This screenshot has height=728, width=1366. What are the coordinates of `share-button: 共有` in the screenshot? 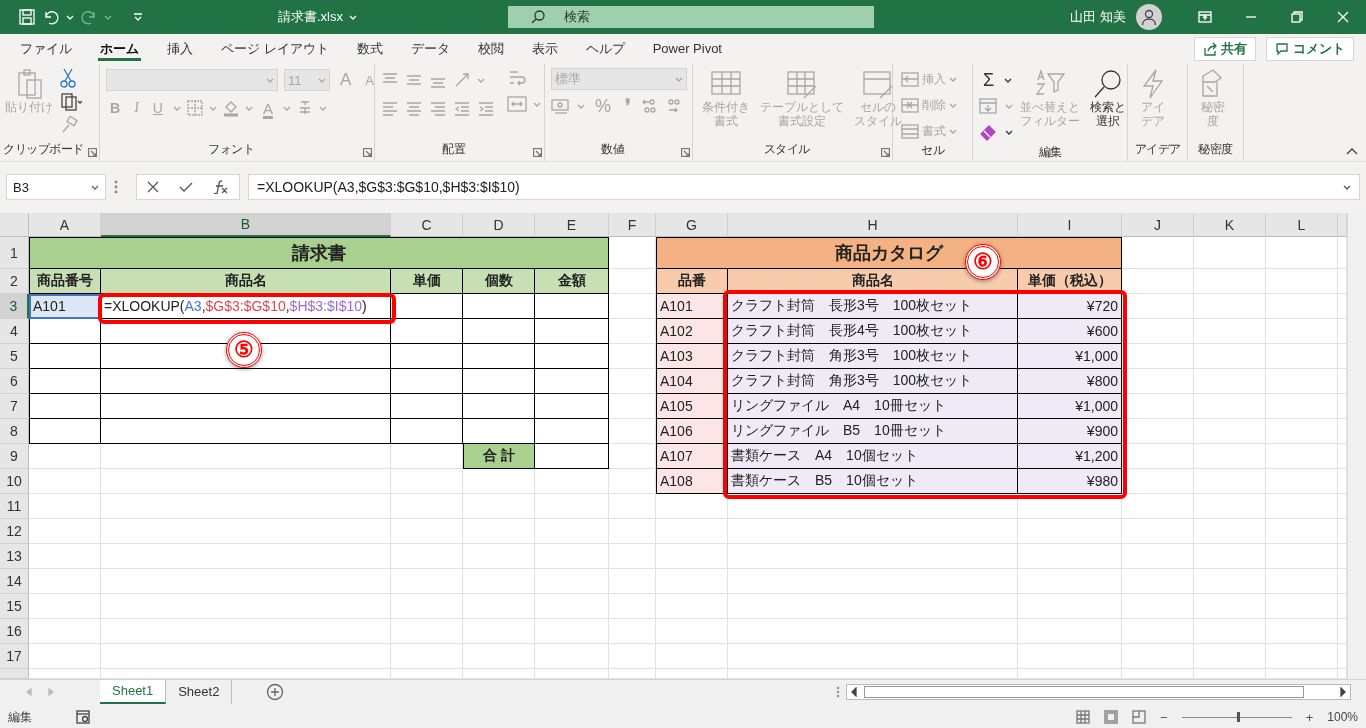 It's located at (1225, 49).